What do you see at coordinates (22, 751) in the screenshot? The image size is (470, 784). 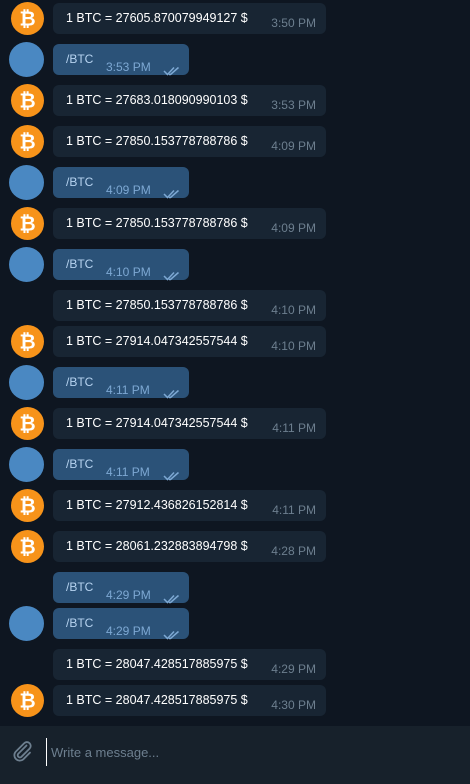 I see `paperclip-icon` at bounding box center [22, 751].